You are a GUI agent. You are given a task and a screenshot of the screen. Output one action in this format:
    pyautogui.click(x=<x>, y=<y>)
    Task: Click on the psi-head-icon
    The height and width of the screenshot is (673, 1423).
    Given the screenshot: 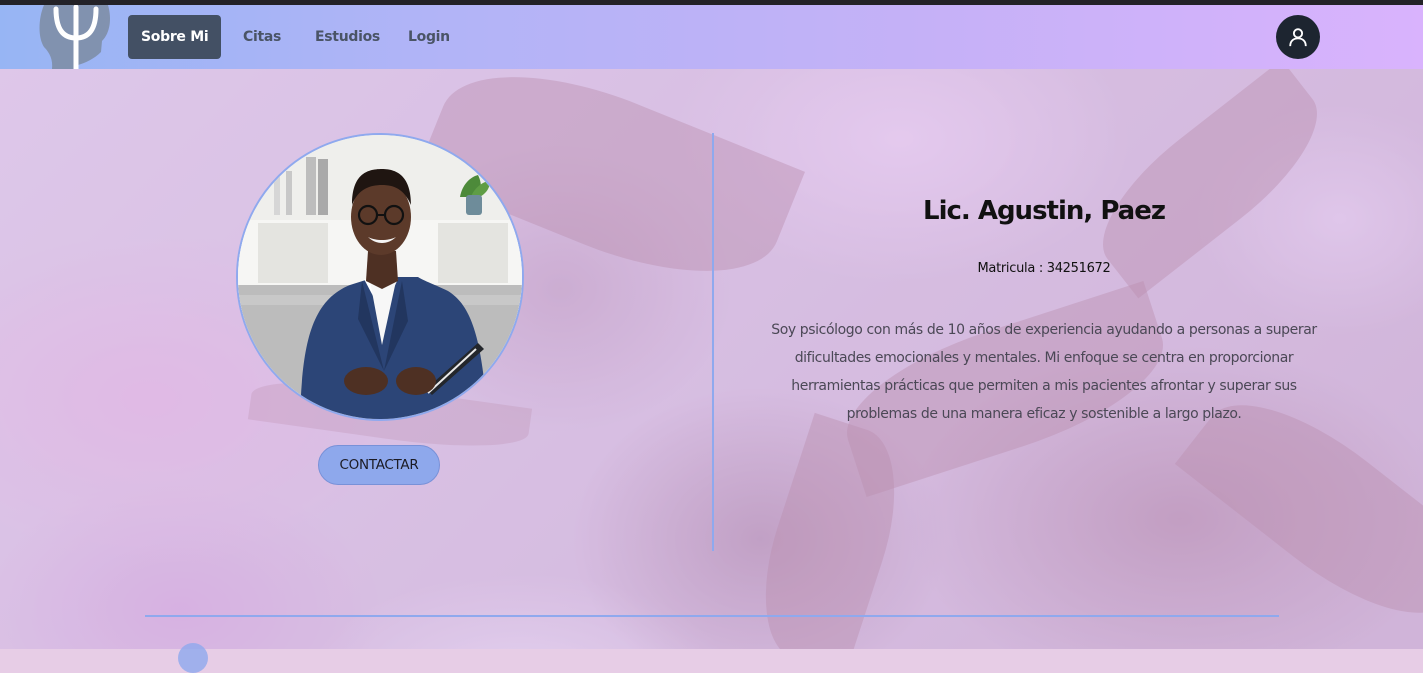 What is the action you would take?
    pyautogui.click(x=76, y=38)
    